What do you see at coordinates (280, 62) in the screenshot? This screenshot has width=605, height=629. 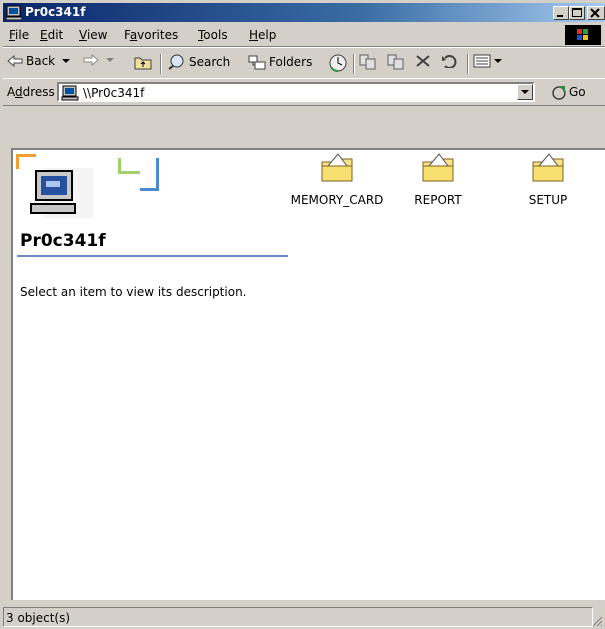 I see `folders-button: Folders` at bounding box center [280, 62].